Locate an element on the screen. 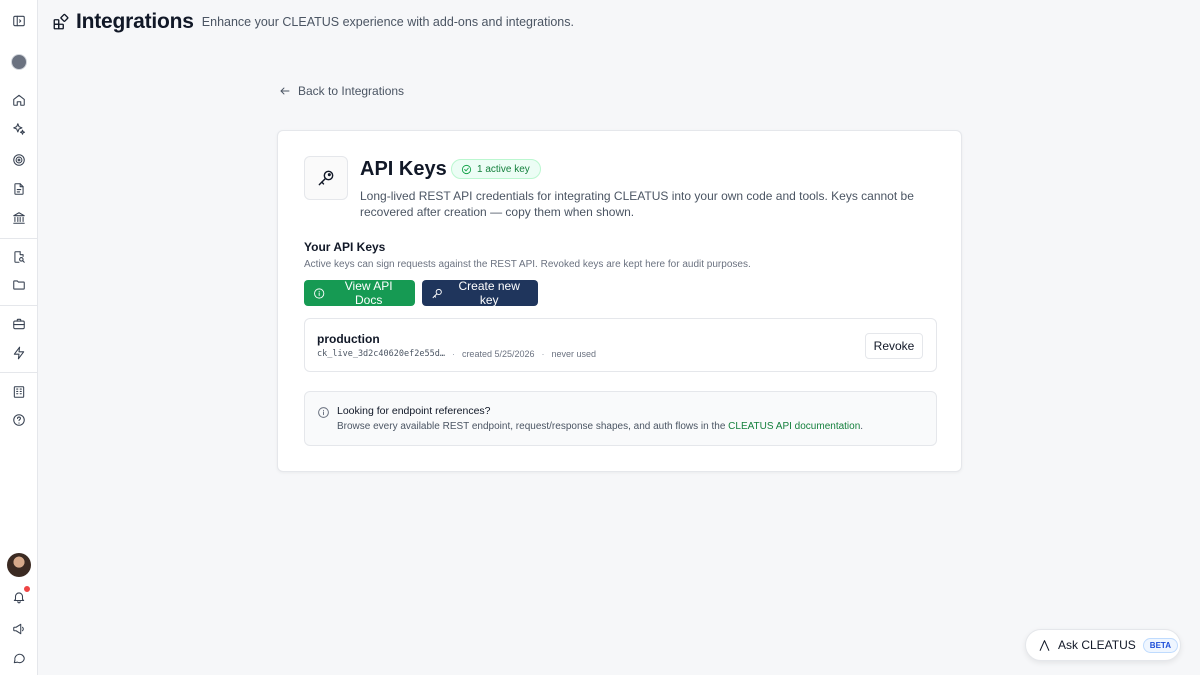 This screenshot has width=1200, height=675. create-new-key-button: Create new key is located at coordinates (480, 293).